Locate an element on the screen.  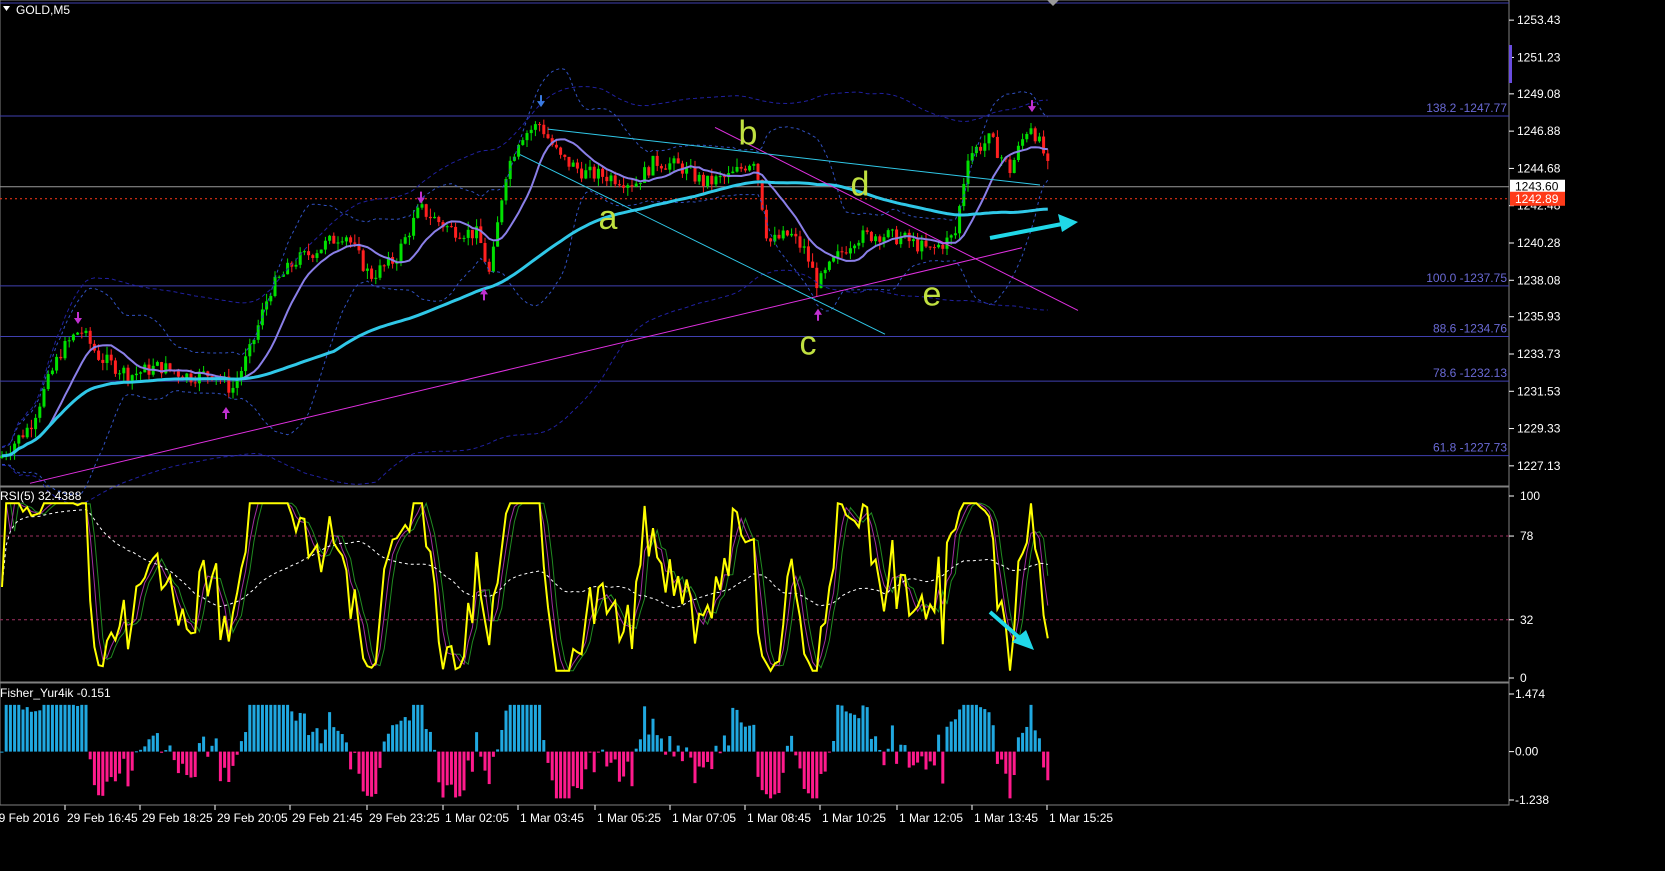
fib-level-label: 138.2 -1247.77 is located at coordinates (1466, 108).